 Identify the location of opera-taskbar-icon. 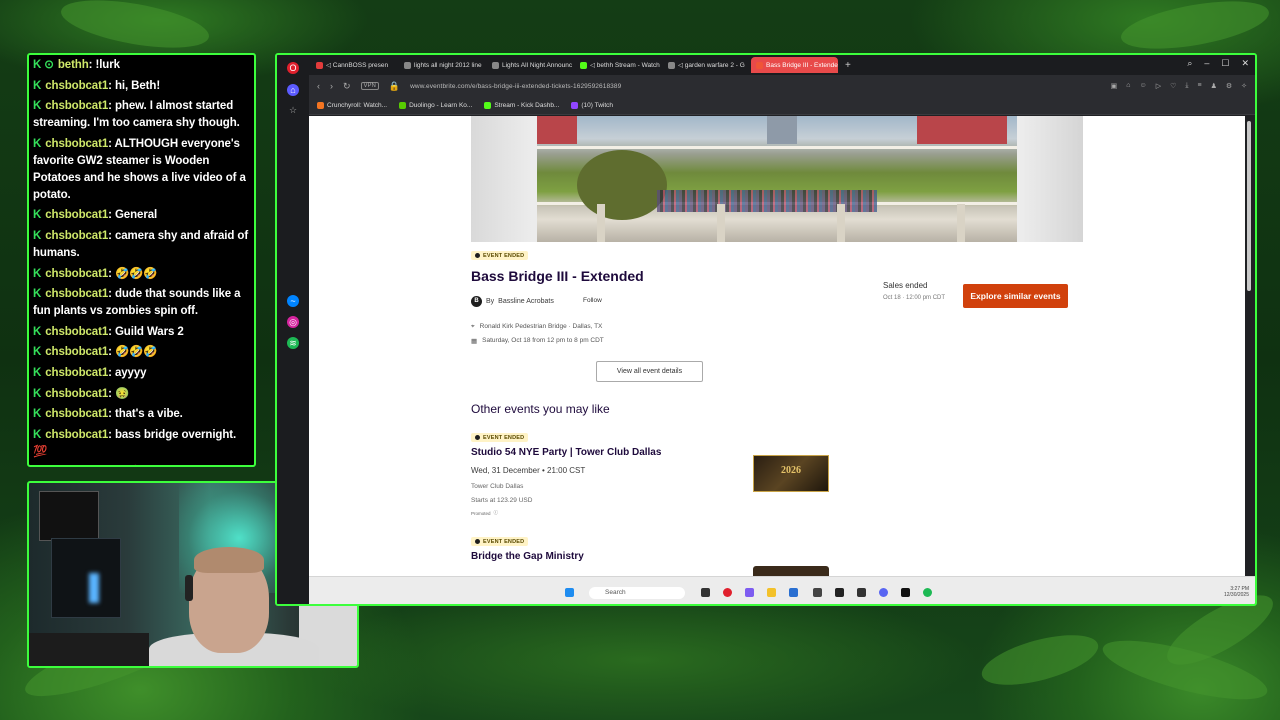
(727, 592).